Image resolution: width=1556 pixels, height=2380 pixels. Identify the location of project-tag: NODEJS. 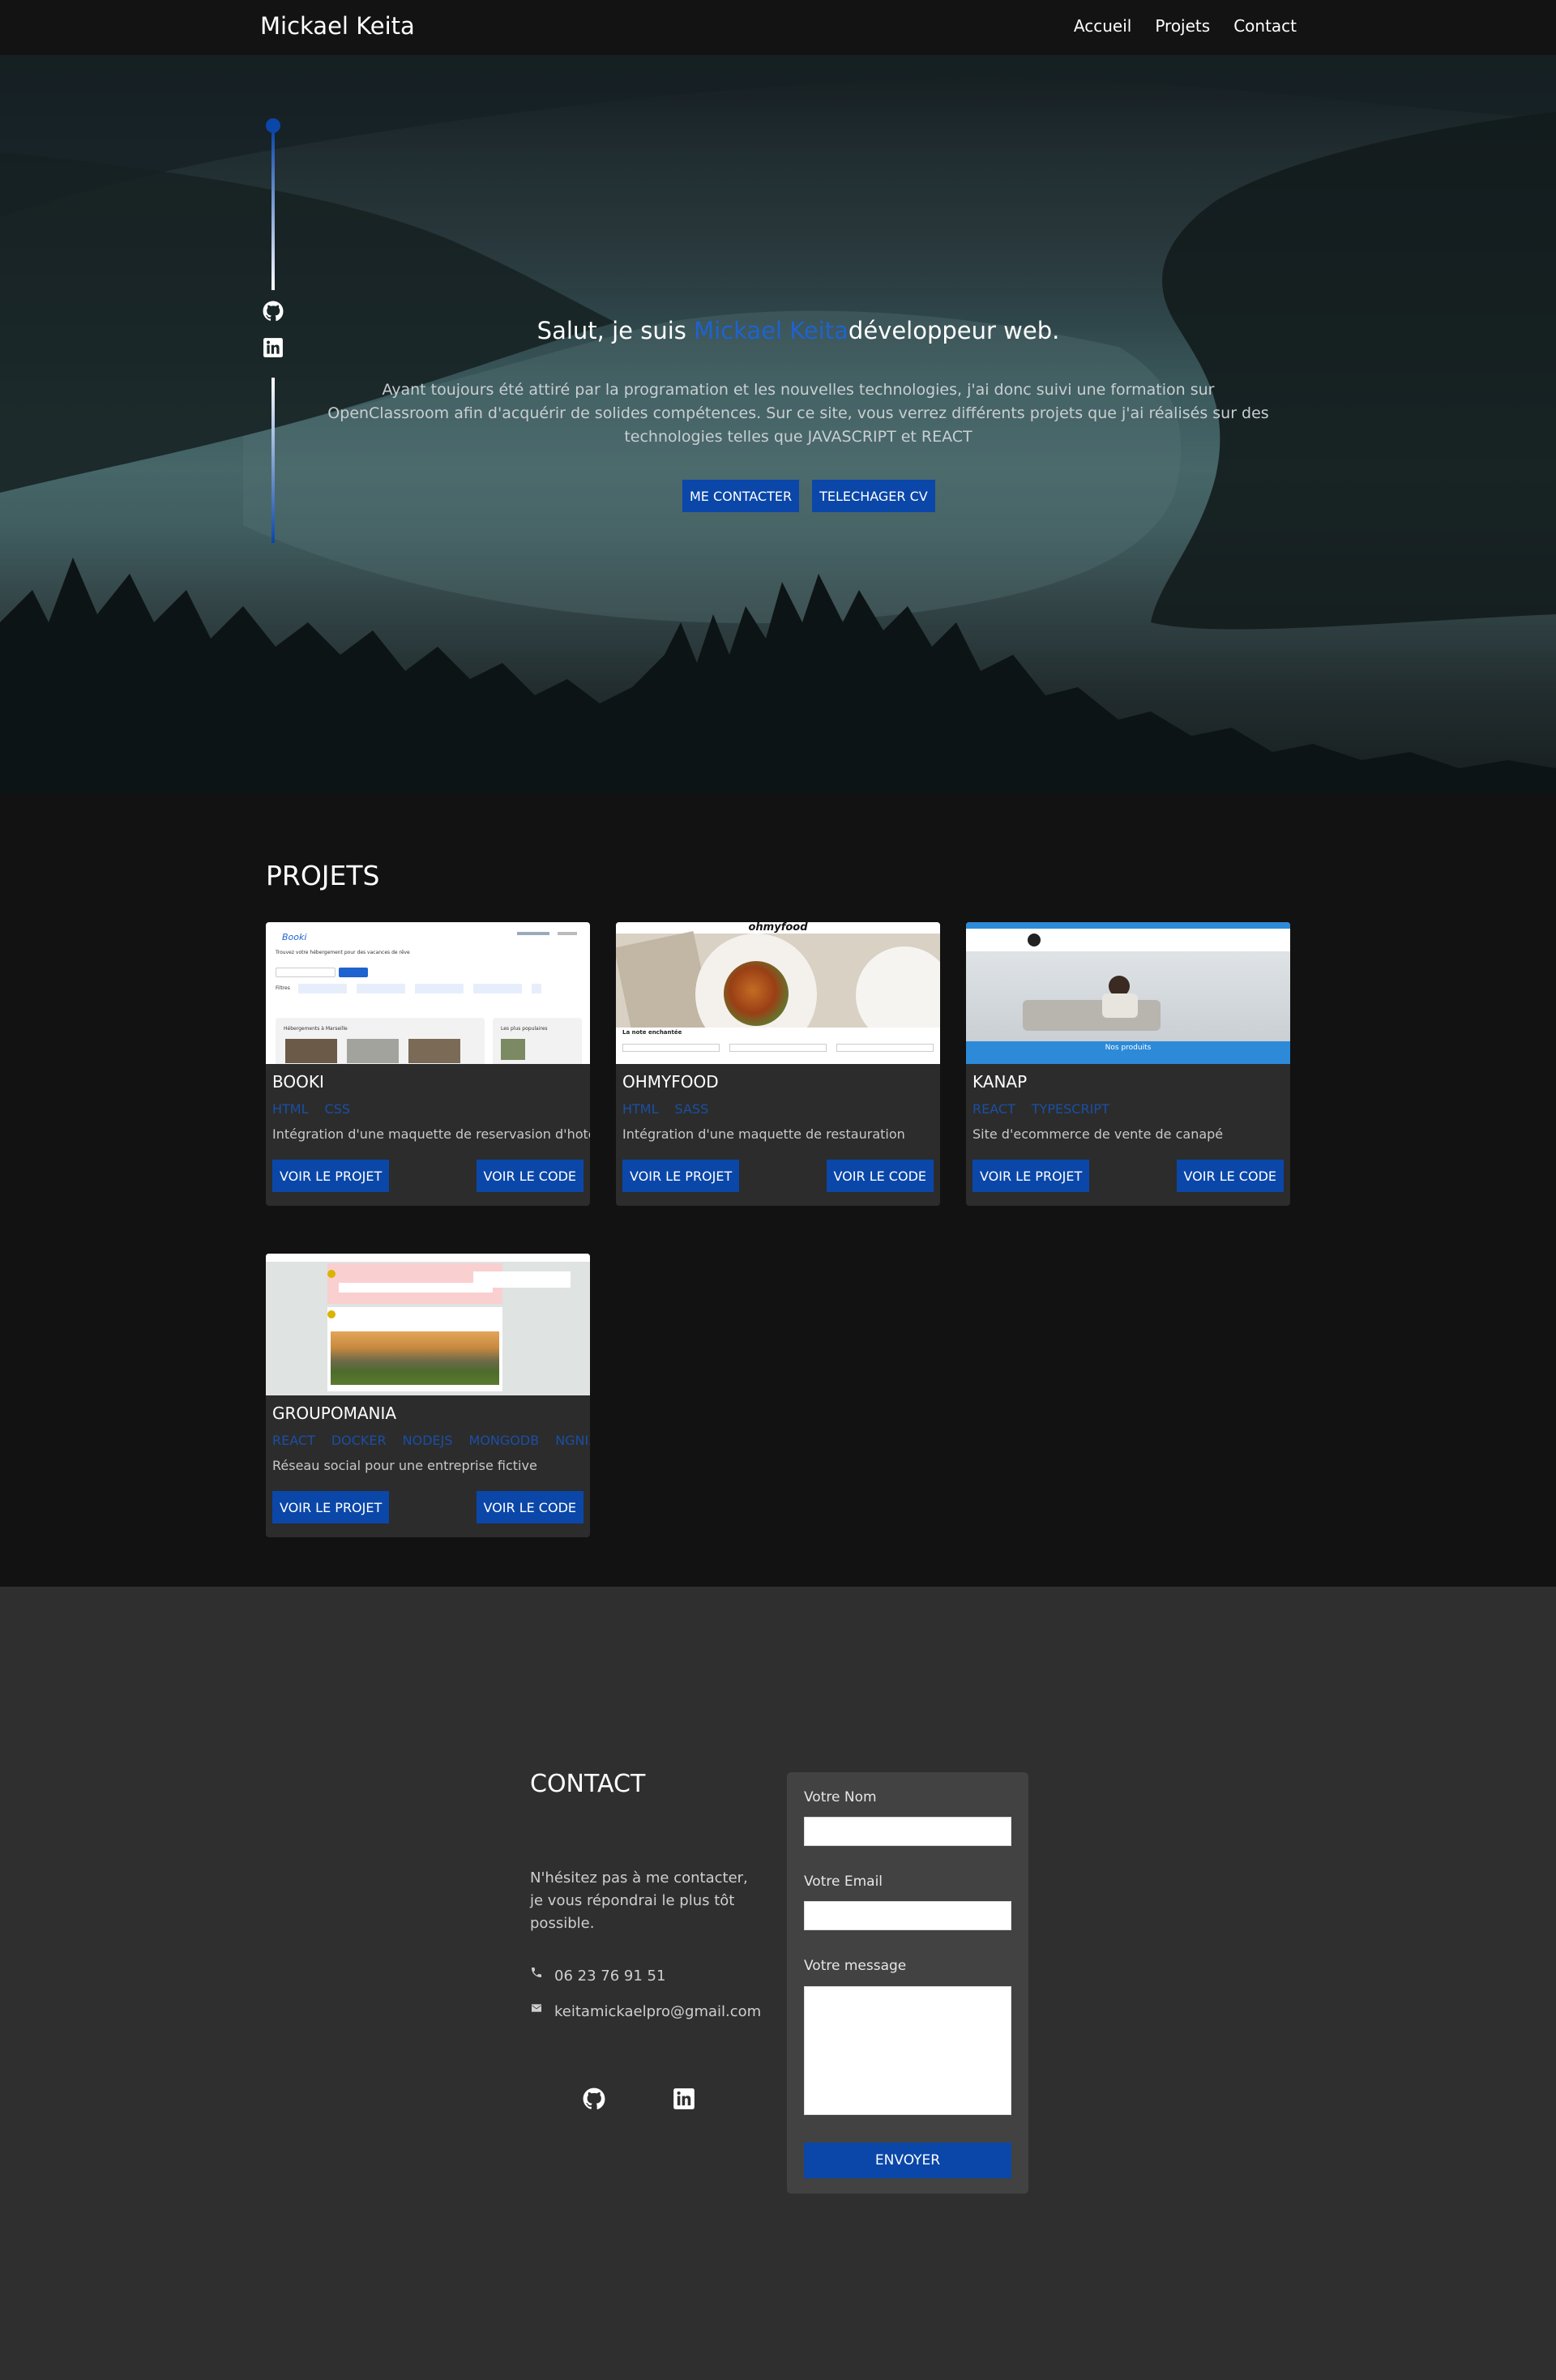
(427, 1441).